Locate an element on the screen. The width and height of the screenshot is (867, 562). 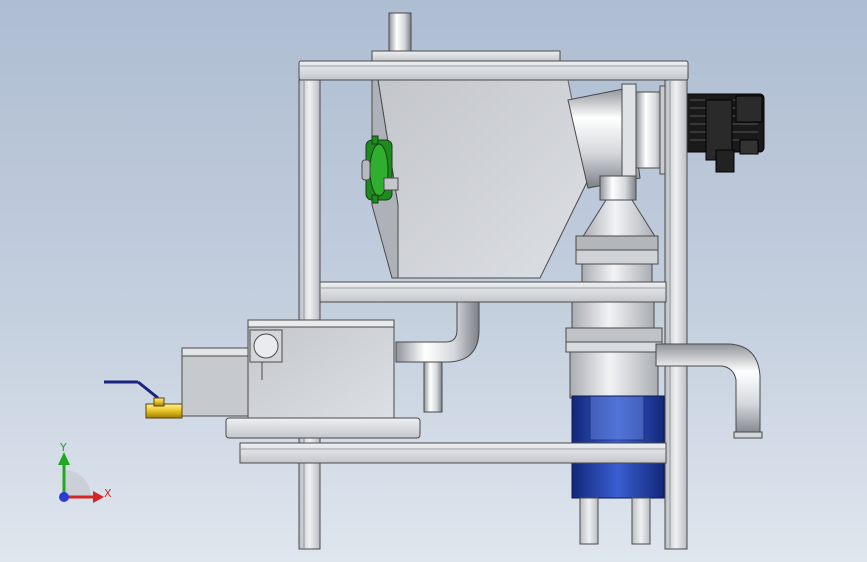
y-axis-label: Y is located at coordinates (63, 447).